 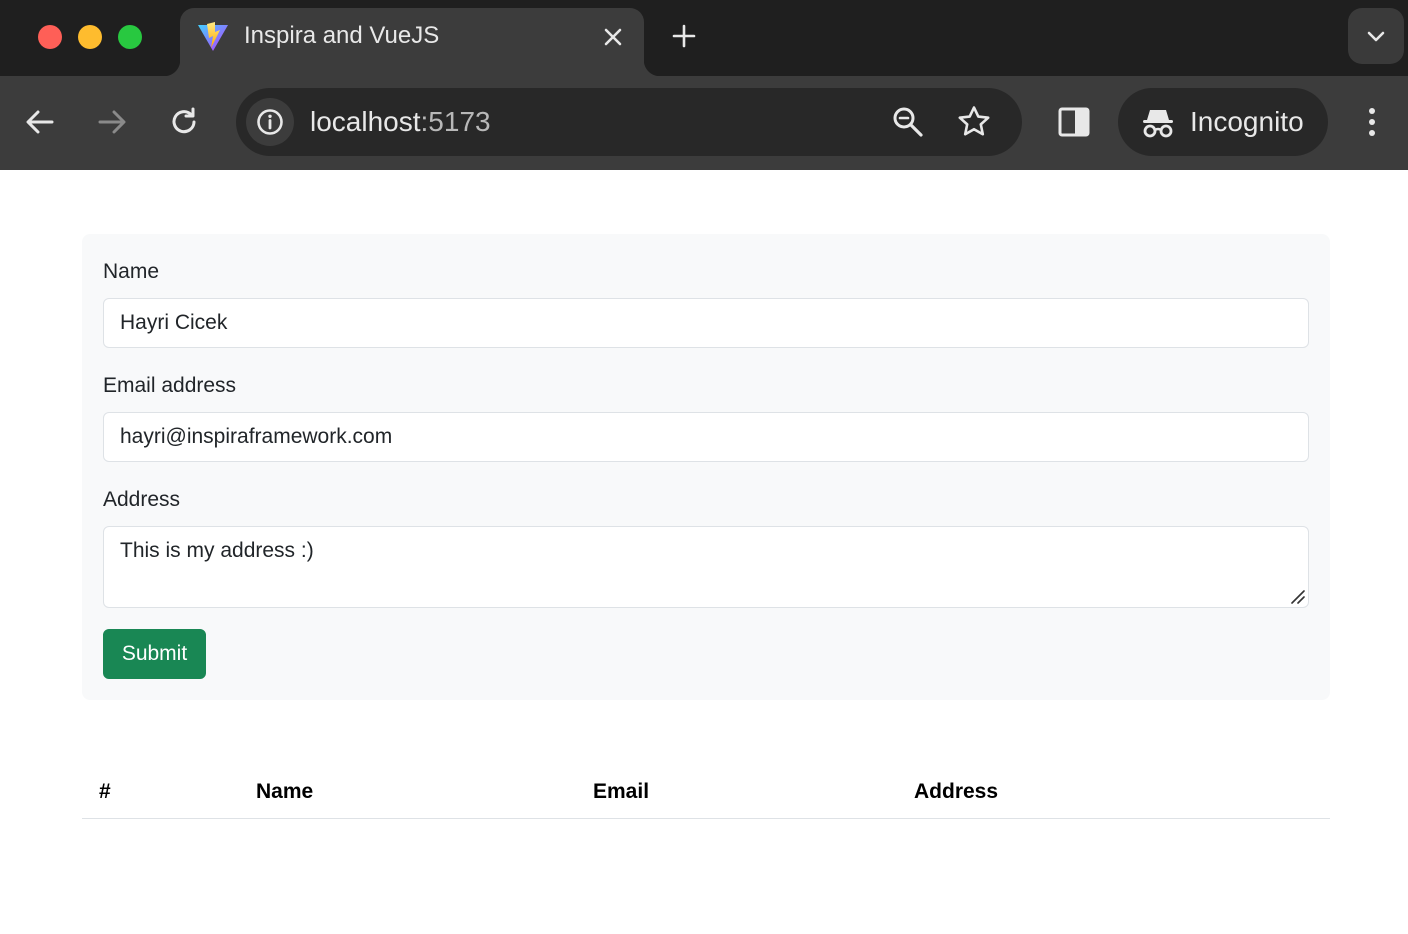 I want to click on email-input, so click(x=706, y=437).